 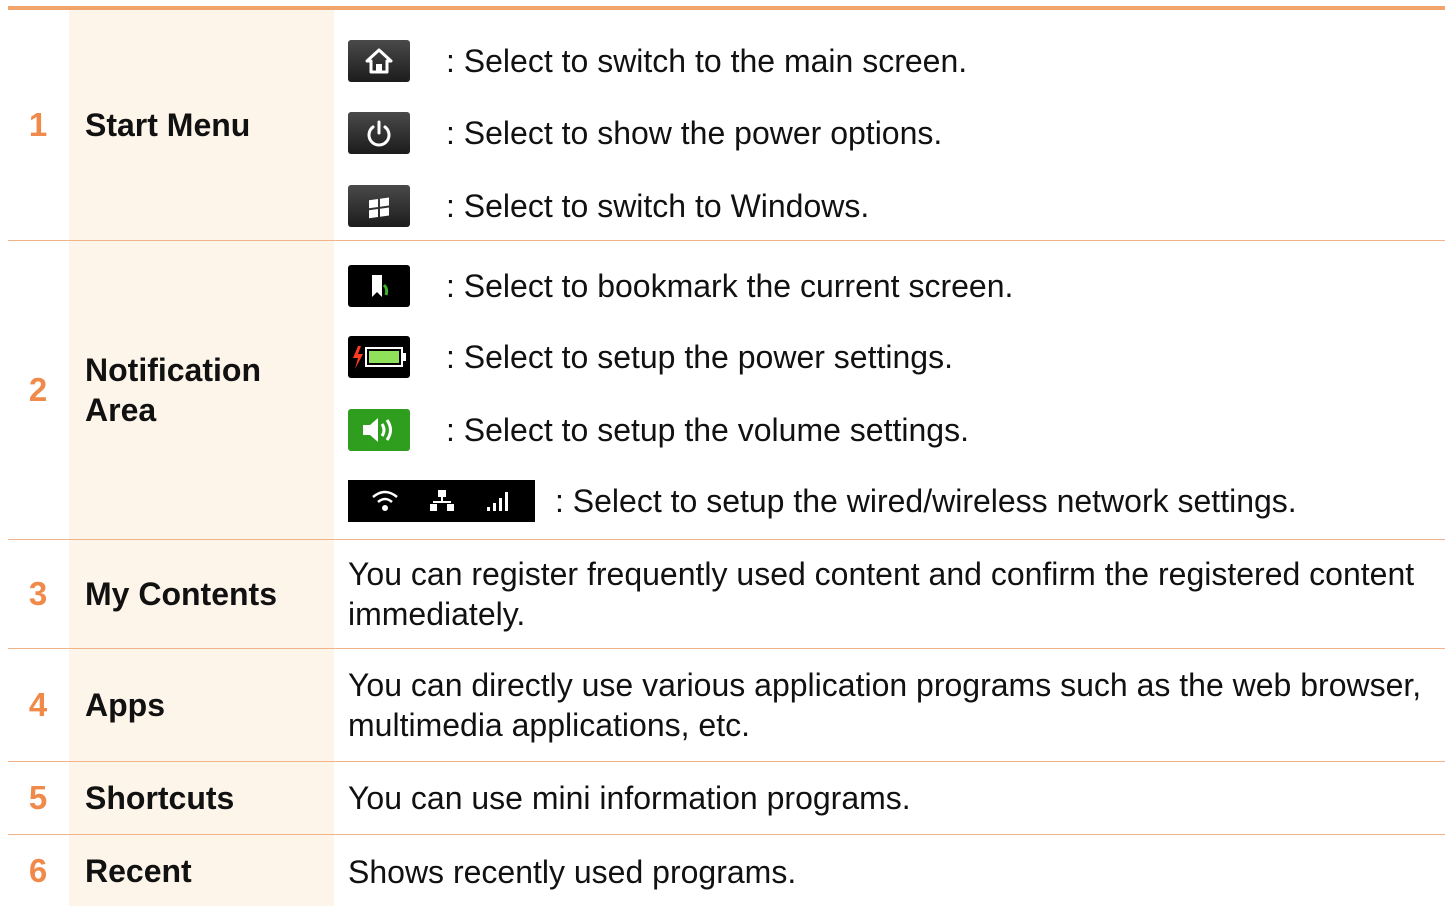 I want to click on row-number: 6, so click(x=38, y=870).